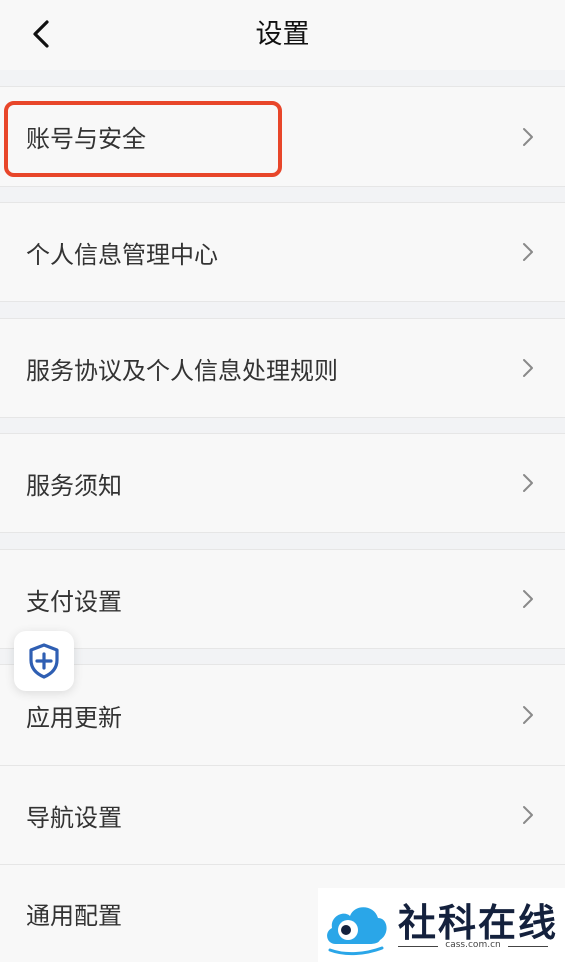 The height and width of the screenshot is (962, 565). Describe the element at coordinates (122, 254) in the screenshot. I see `settings-item-label: 个人信息管理中心` at that location.